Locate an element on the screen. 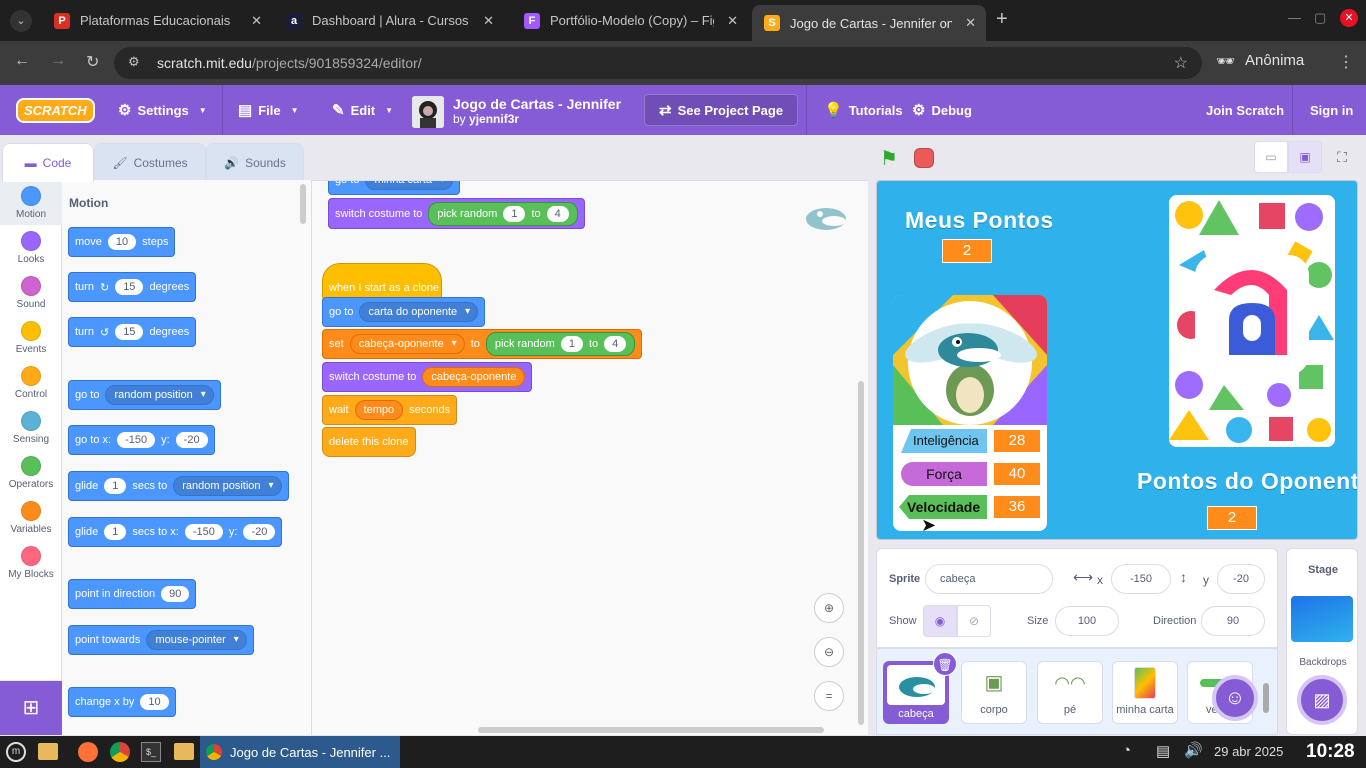 The height and width of the screenshot is (768, 1366). folder-icon is located at coordinates (48, 751).